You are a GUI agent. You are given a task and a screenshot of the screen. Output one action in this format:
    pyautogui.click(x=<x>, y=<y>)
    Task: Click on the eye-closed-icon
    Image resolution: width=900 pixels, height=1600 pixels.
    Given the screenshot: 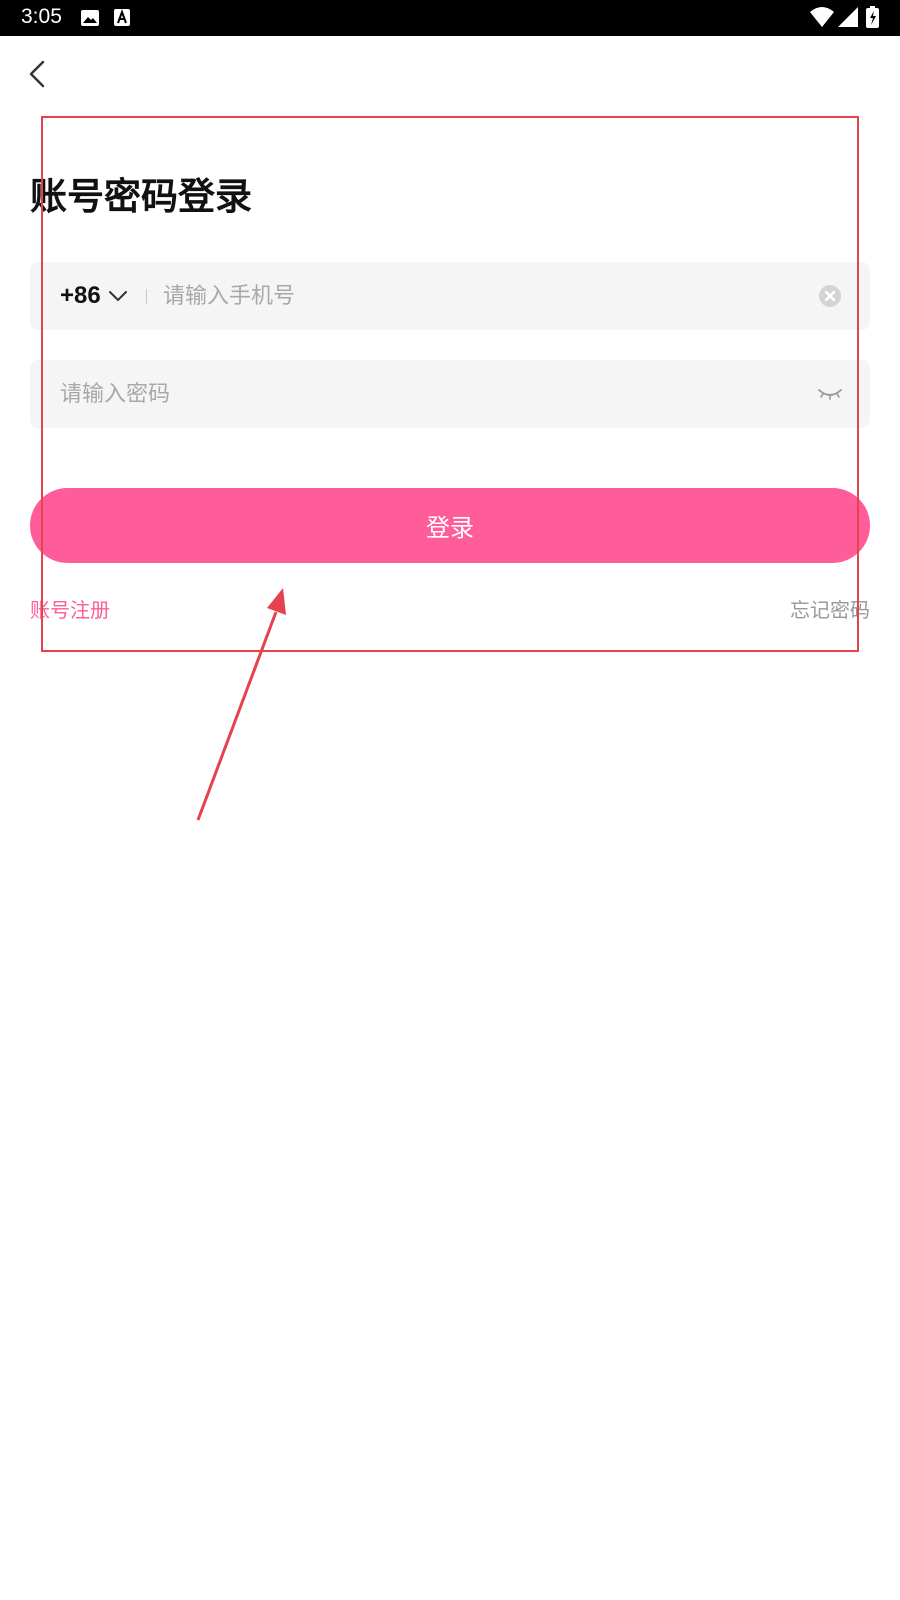 What is the action you would take?
    pyautogui.click(x=830, y=394)
    